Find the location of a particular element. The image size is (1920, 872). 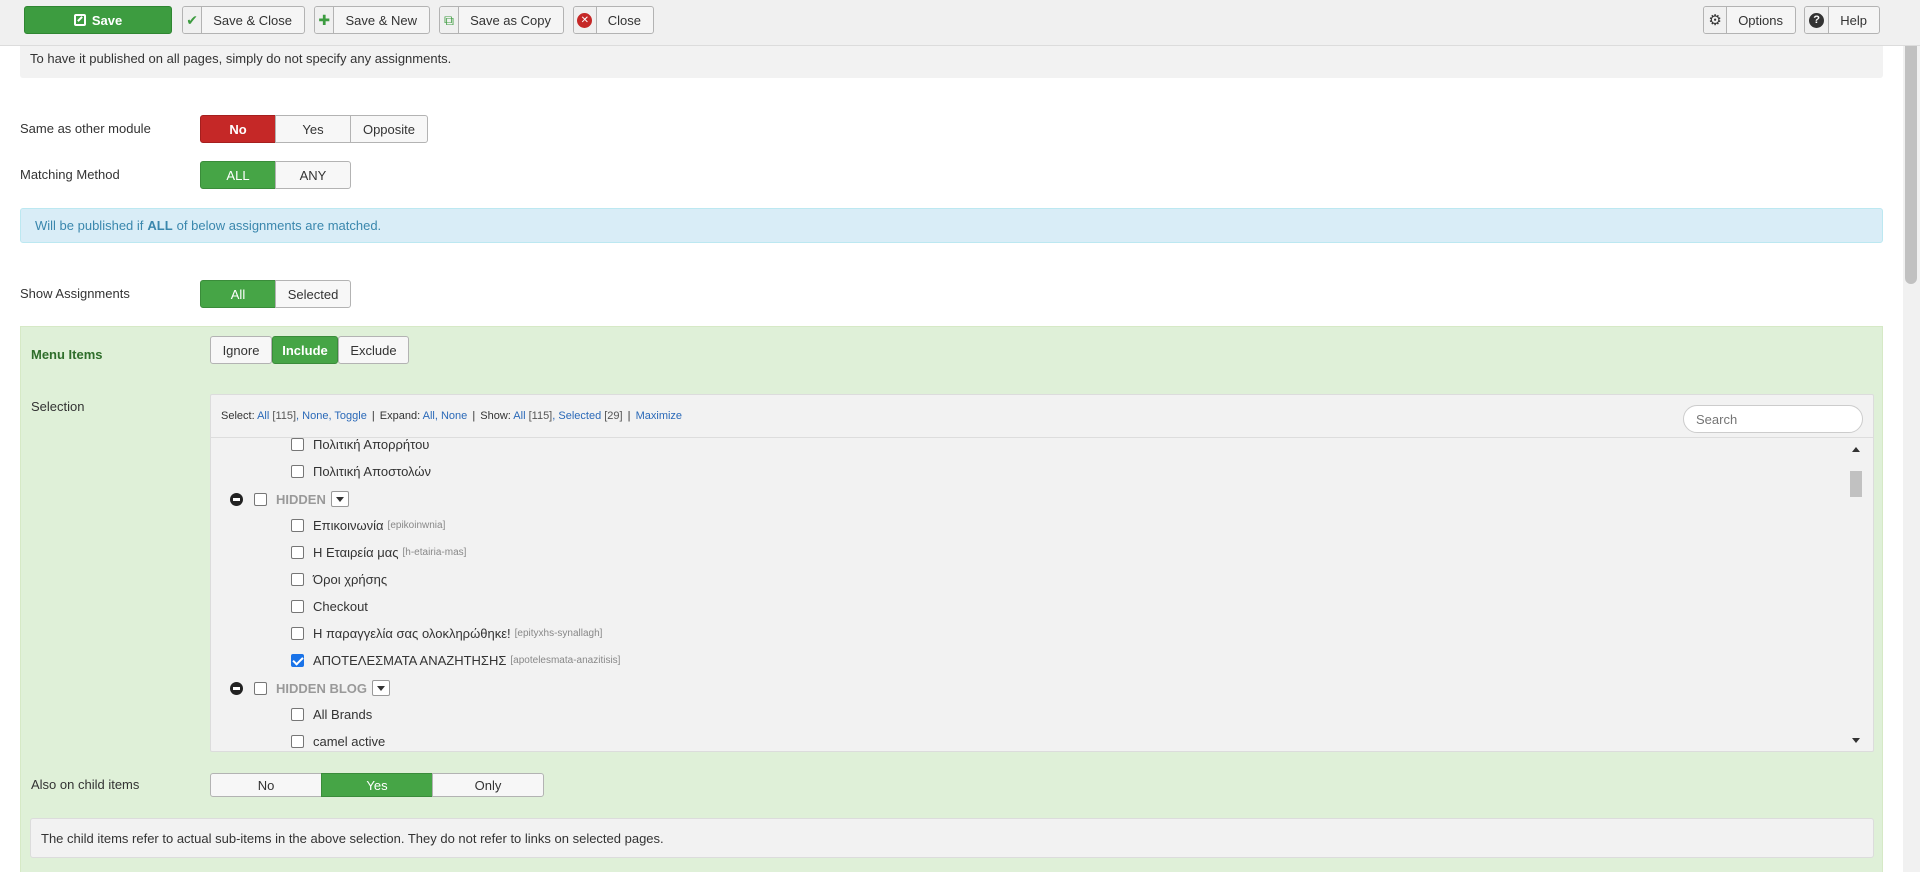

scroll-down-icon is located at coordinates (1856, 740).